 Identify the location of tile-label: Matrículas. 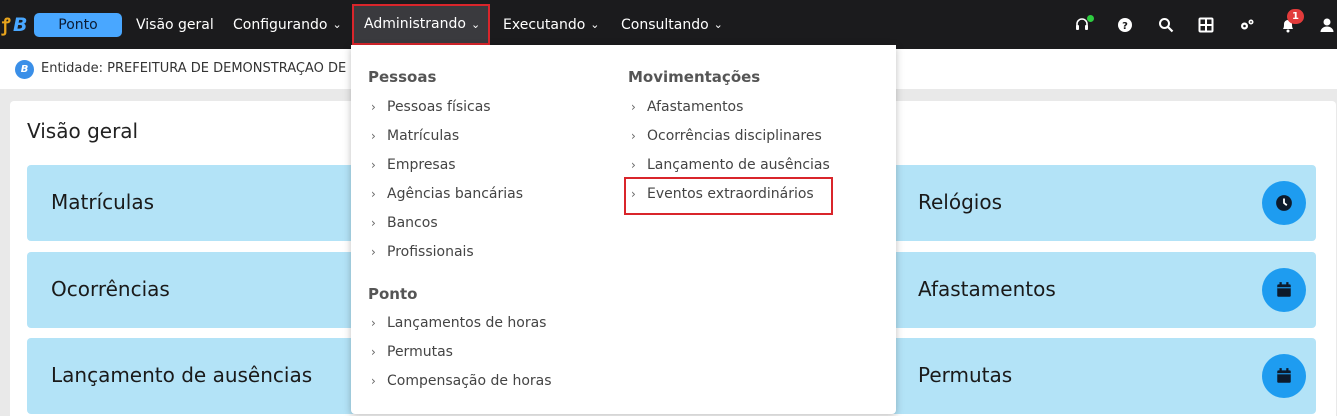
(103, 202).